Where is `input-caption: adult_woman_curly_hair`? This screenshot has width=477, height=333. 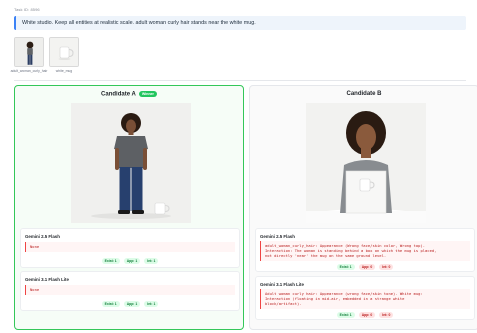 input-caption: adult_woman_curly_hair is located at coordinates (29, 71).